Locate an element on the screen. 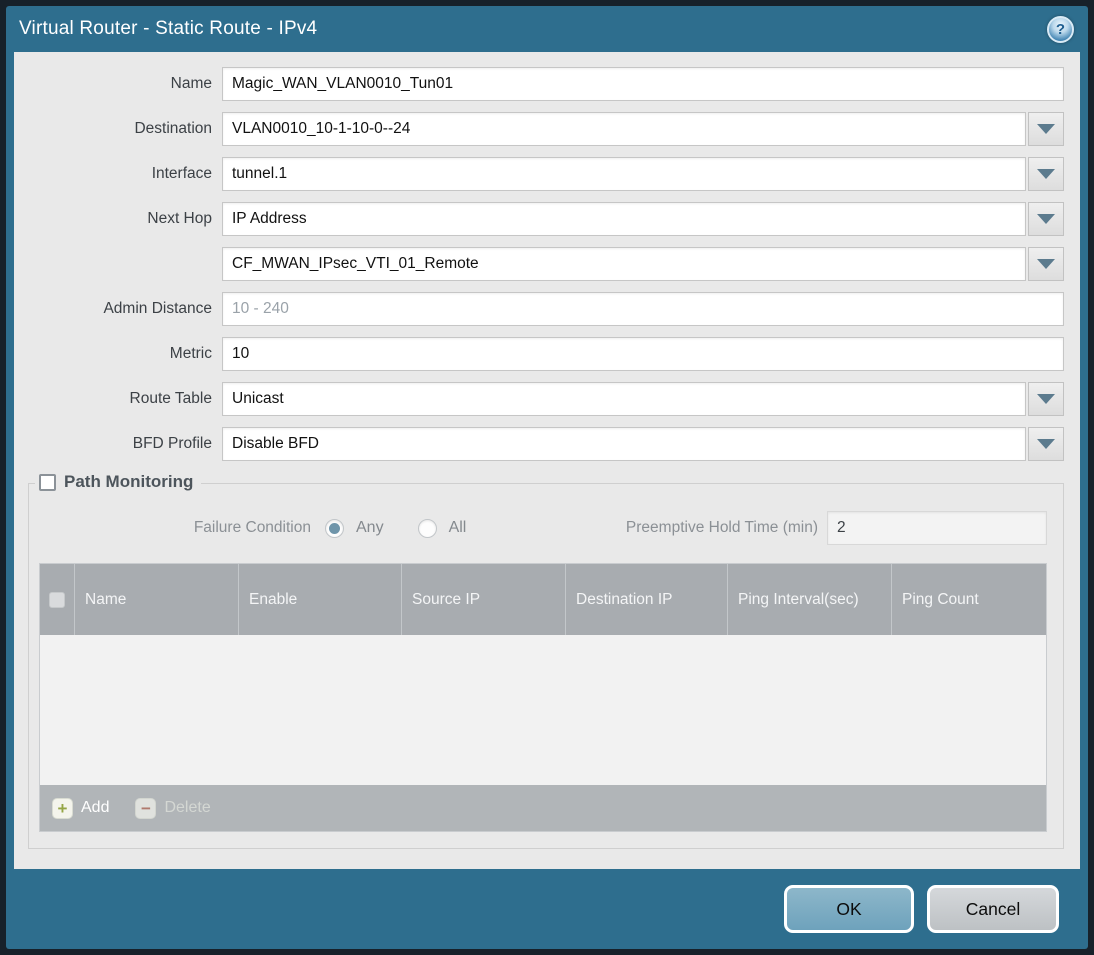 The width and height of the screenshot is (1094, 955). metric-label: Metric is located at coordinates (190, 353).